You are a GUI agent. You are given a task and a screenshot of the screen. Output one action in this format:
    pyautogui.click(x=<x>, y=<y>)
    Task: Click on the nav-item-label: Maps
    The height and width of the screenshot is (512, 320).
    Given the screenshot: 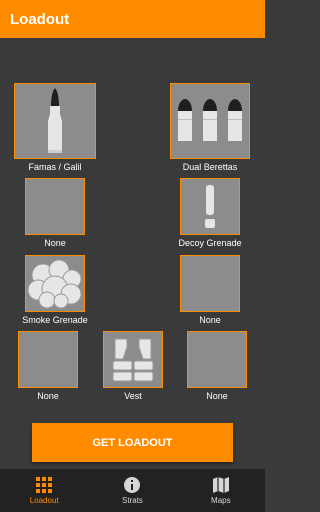 What is the action you would take?
    pyautogui.click(x=221, y=500)
    